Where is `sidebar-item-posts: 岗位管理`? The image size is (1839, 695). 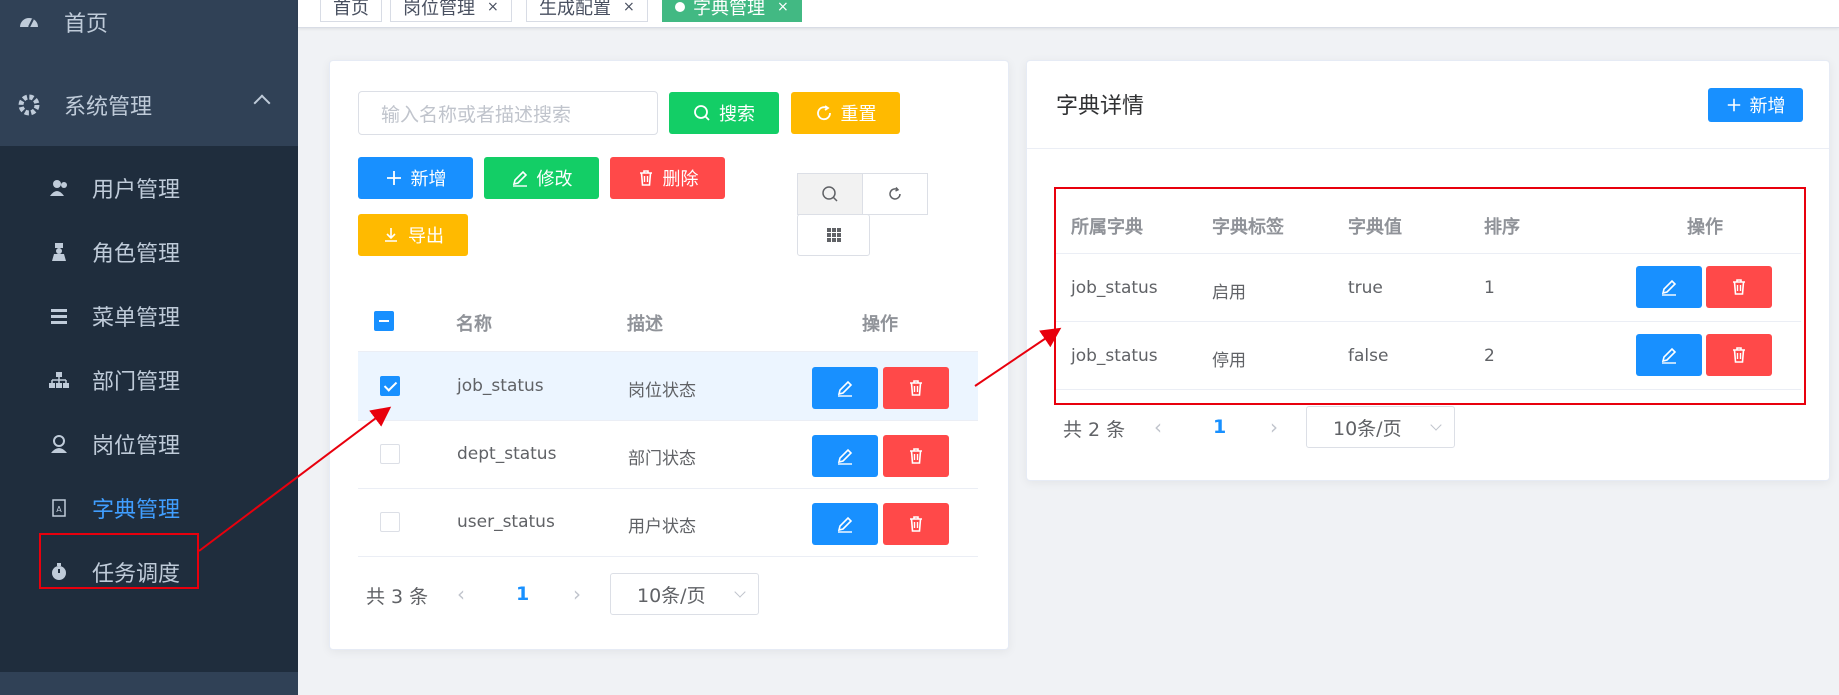 sidebar-item-posts: 岗位管理 is located at coordinates (149, 444).